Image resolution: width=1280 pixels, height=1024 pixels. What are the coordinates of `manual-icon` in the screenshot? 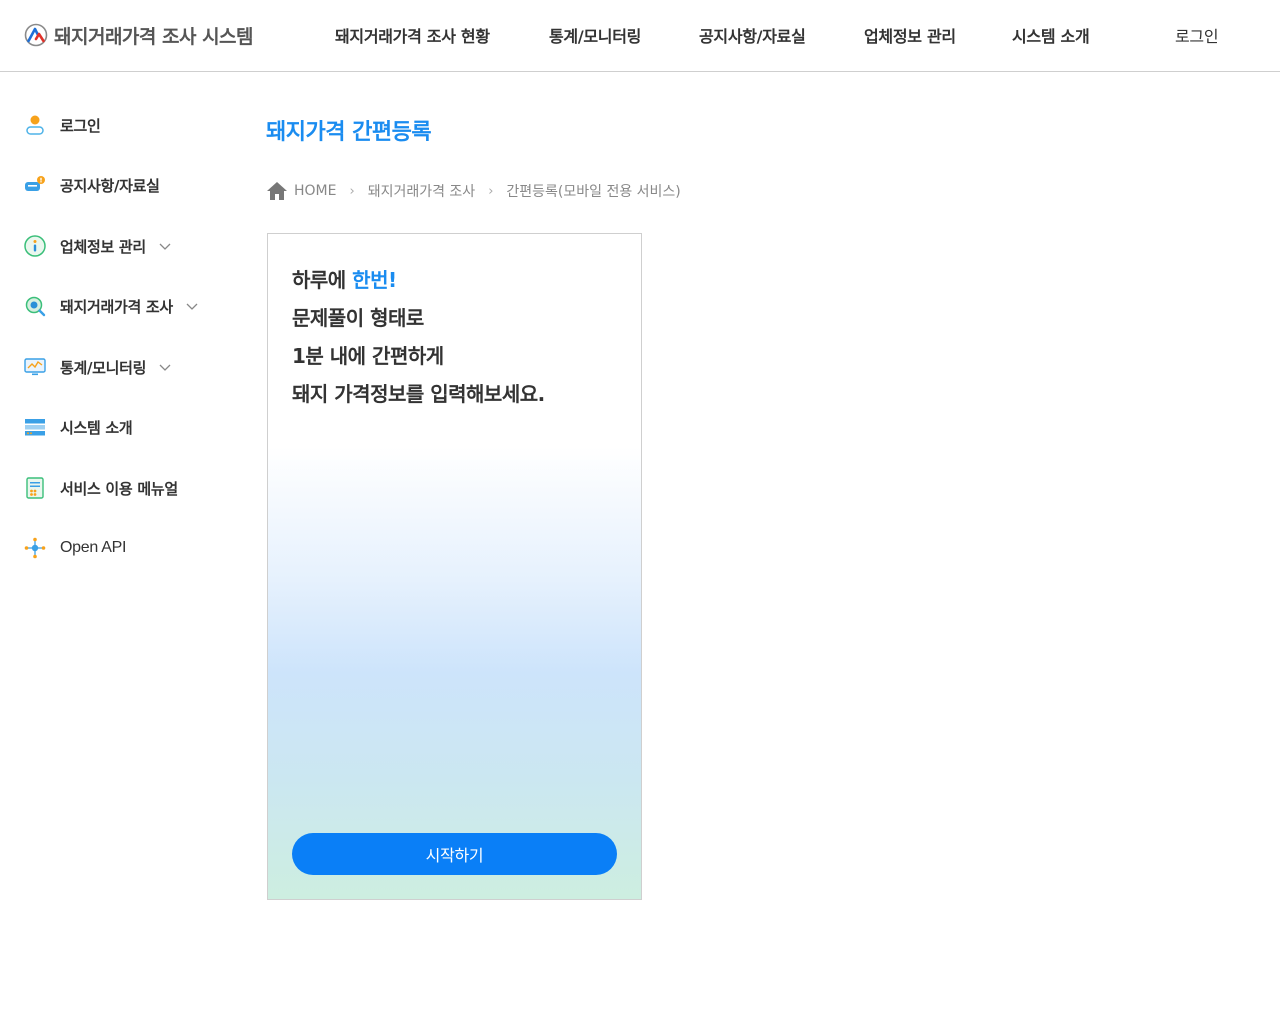 It's located at (35, 488).